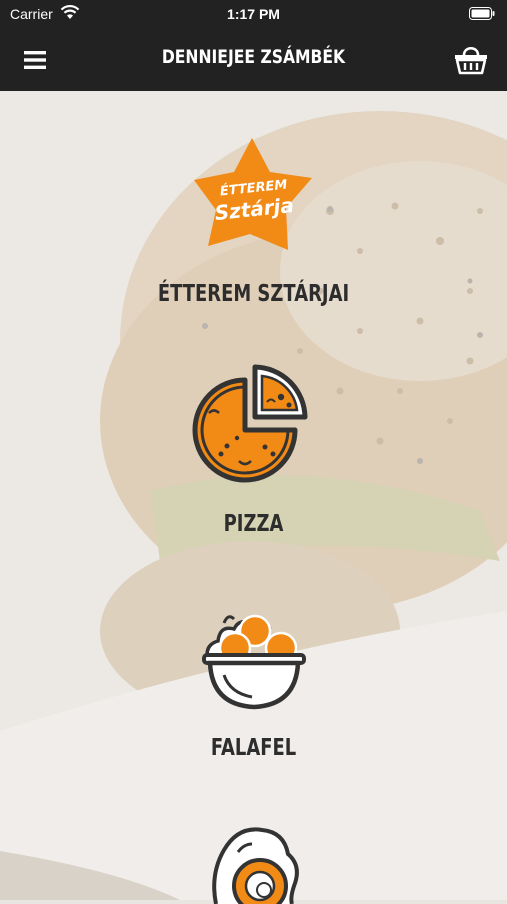 The image size is (507, 904). I want to click on status-bar: Carrier 1:17 PM, so click(253, 14).